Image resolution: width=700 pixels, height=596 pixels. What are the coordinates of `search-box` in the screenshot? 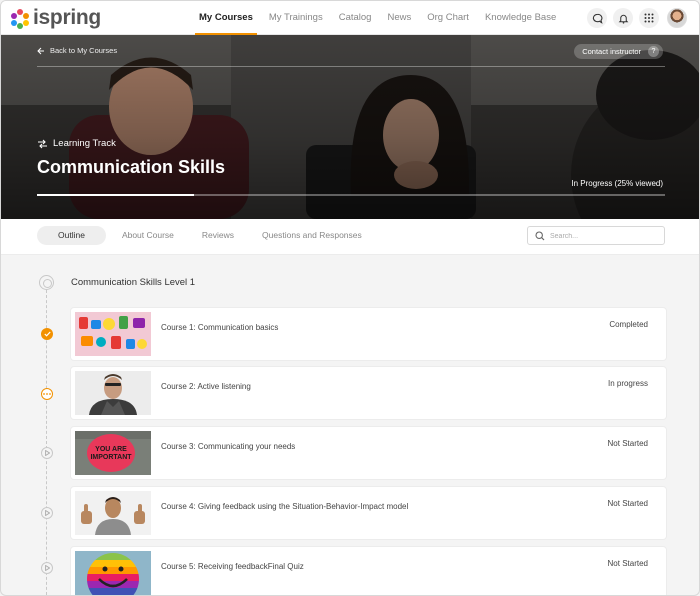 It's located at (596, 235).